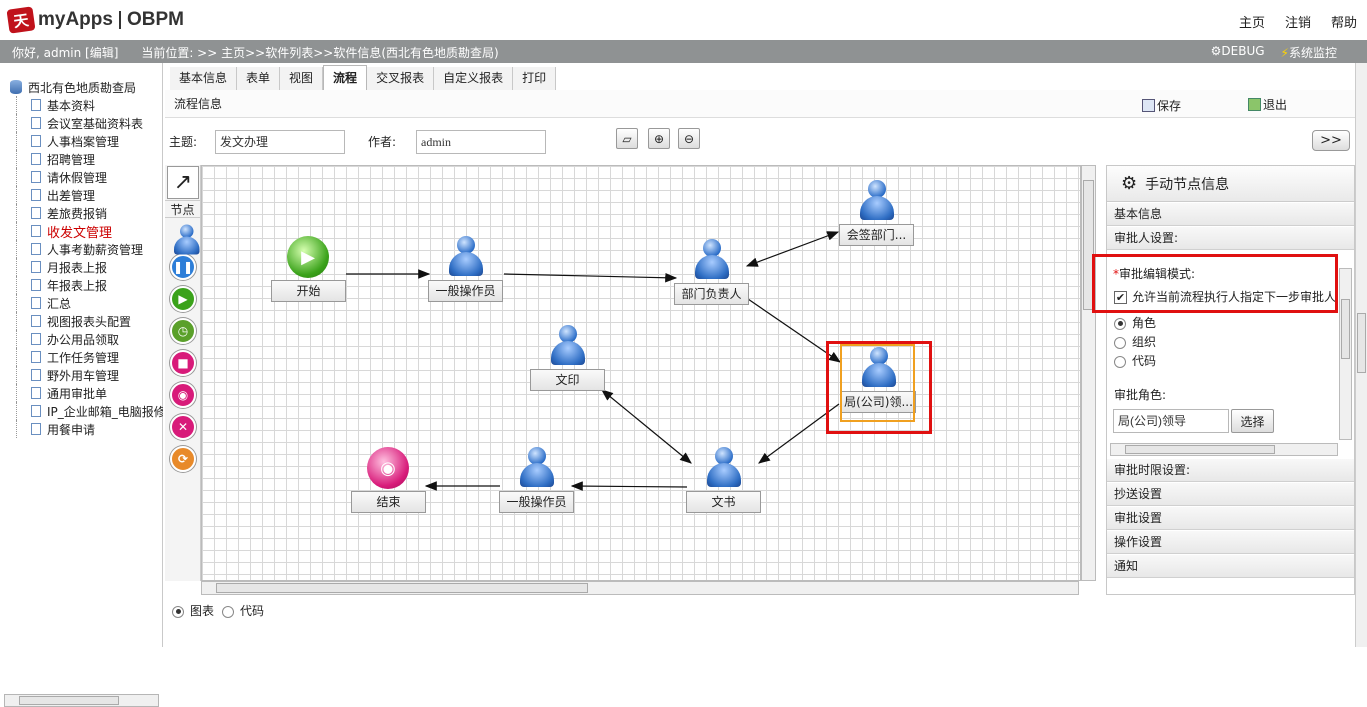 This screenshot has width=1367, height=707. Describe the element at coordinates (590, 277) in the screenshot. I see `edge-op1-dept` at that location.